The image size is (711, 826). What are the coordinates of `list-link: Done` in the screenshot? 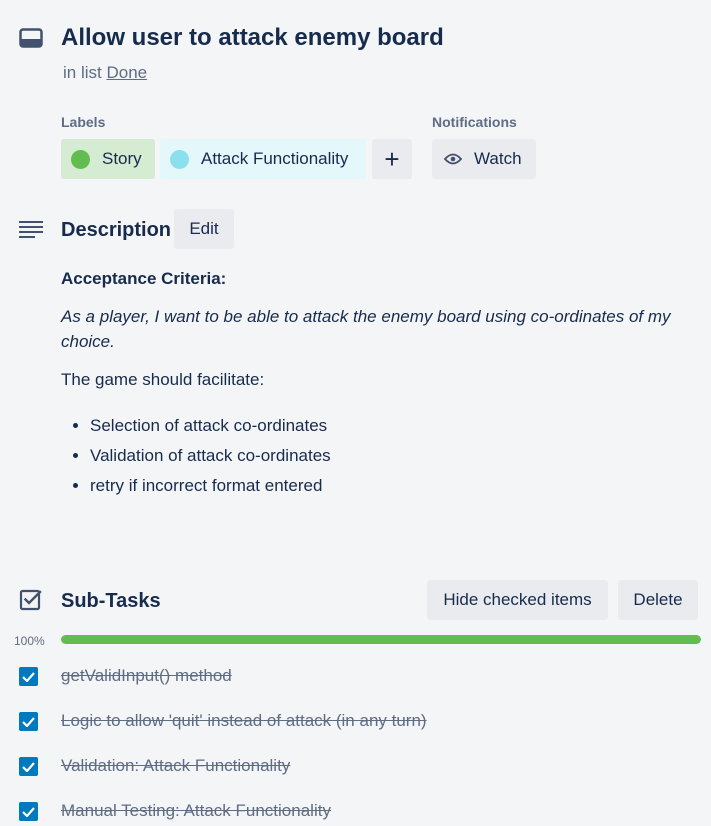 It's located at (126, 72).